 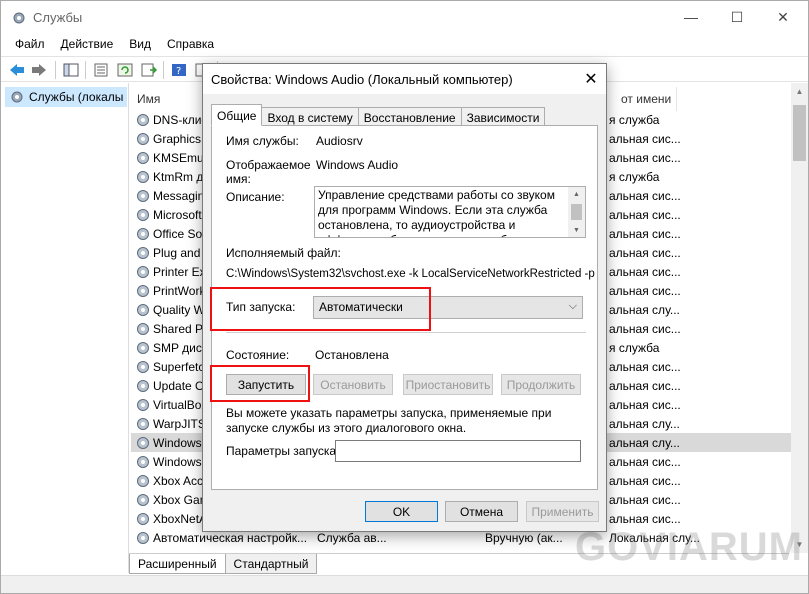 I want to click on list-scrollbar: ▲ ▼, so click(x=799, y=318).